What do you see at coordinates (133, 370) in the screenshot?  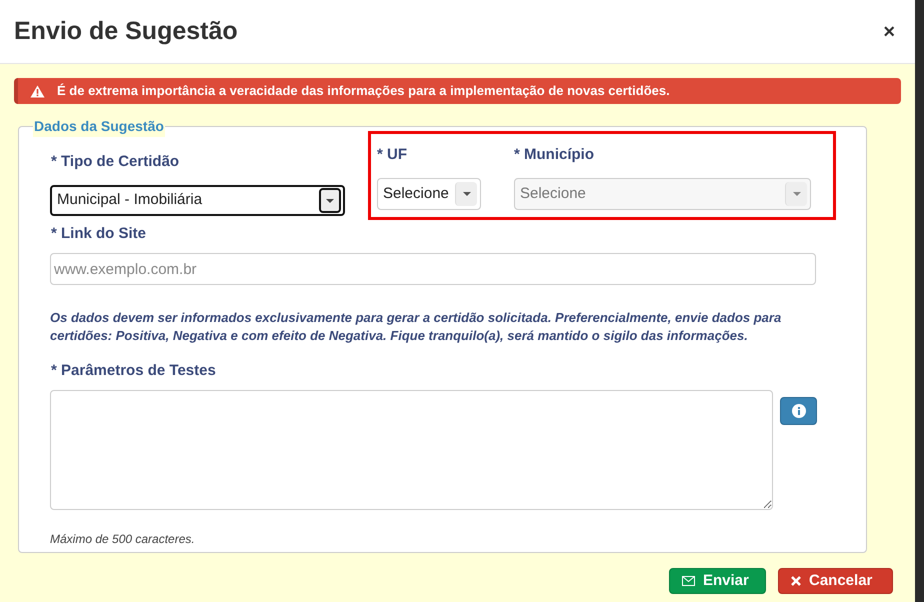 I see `field-label: * Parâmetros de Testes` at bounding box center [133, 370].